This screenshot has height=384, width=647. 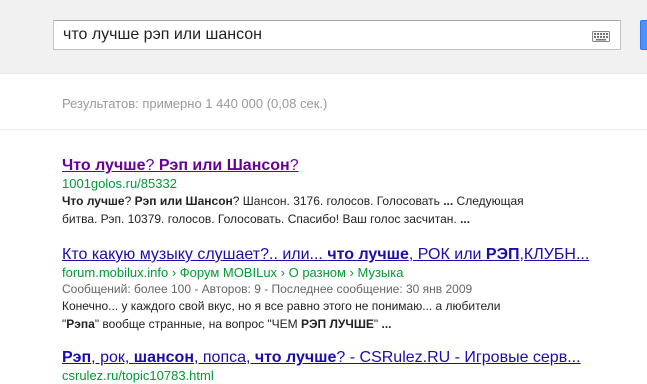 I want to click on result-url: 1001golos.ru/85332, so click(x=119, y=183).